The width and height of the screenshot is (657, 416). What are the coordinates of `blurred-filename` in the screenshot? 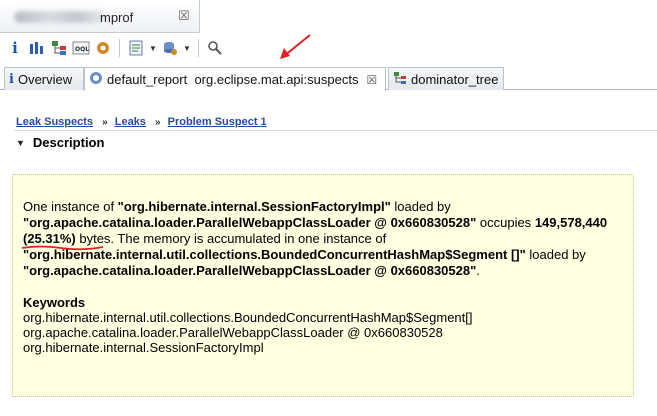 It's located at (59, 17).